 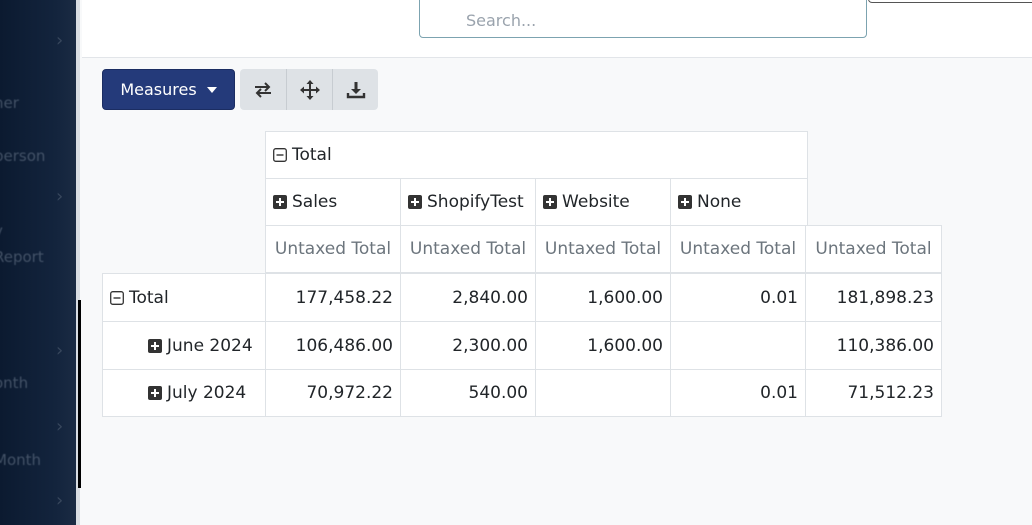 I want to click on pivot-toolbar: Measures, so click(x=240, y=89).